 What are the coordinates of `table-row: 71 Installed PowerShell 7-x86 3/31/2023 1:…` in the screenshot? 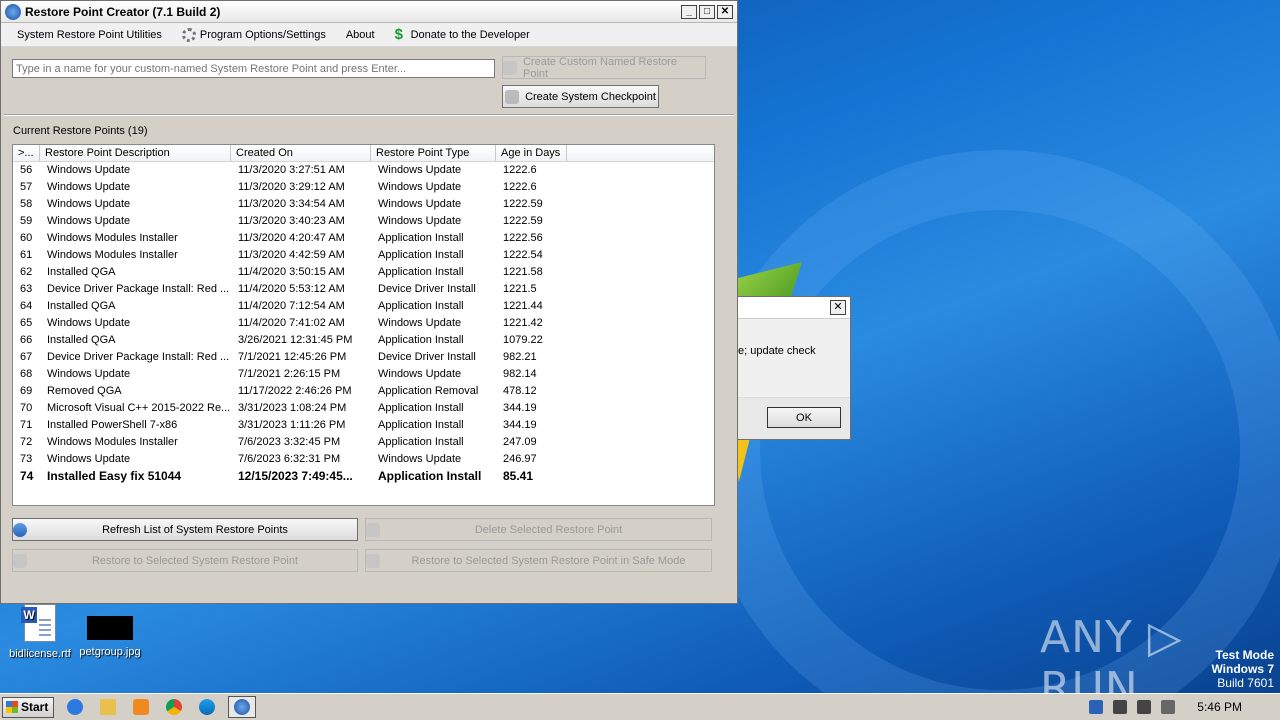 It's located at (363, 425).